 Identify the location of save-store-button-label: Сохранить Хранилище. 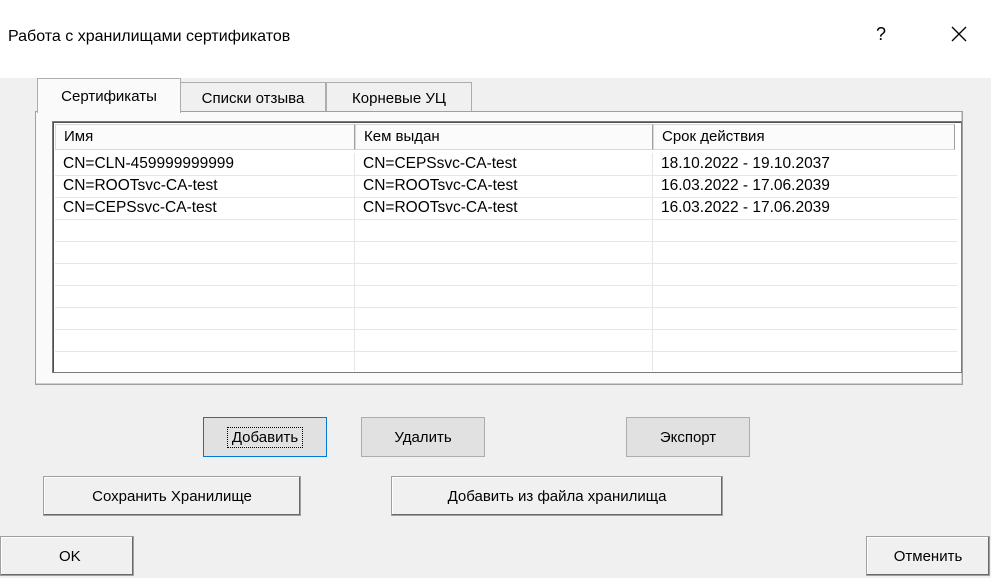
(172, 496).